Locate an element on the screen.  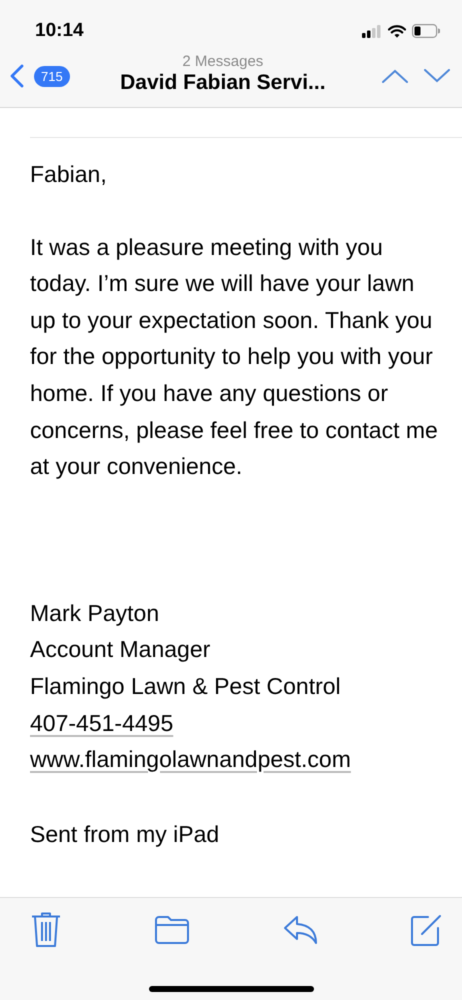
signature-link: www.flamingolawnandpest.com is located at coordinates (190, 759).